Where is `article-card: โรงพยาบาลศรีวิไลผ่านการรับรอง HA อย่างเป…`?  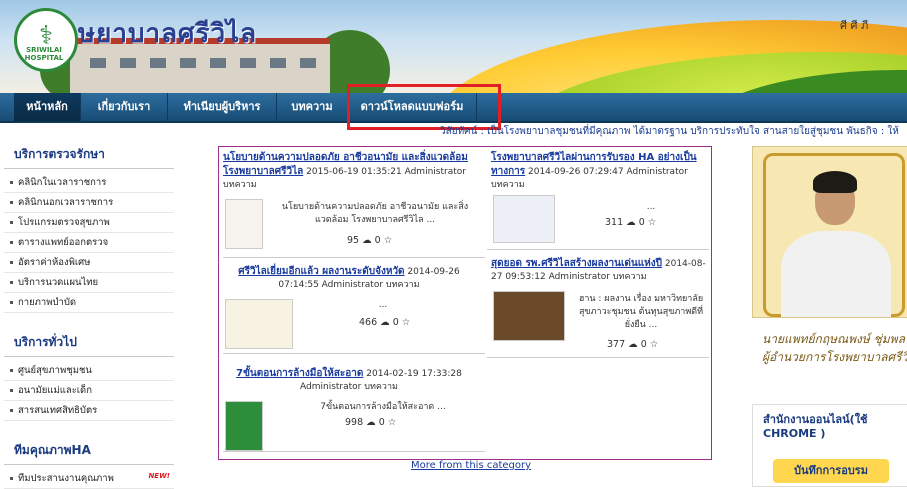 article-card: โรงพยาบาลศรีวิไลผ่านการรับรอง HA อย่างเป… is located at coordinates (598, 200).